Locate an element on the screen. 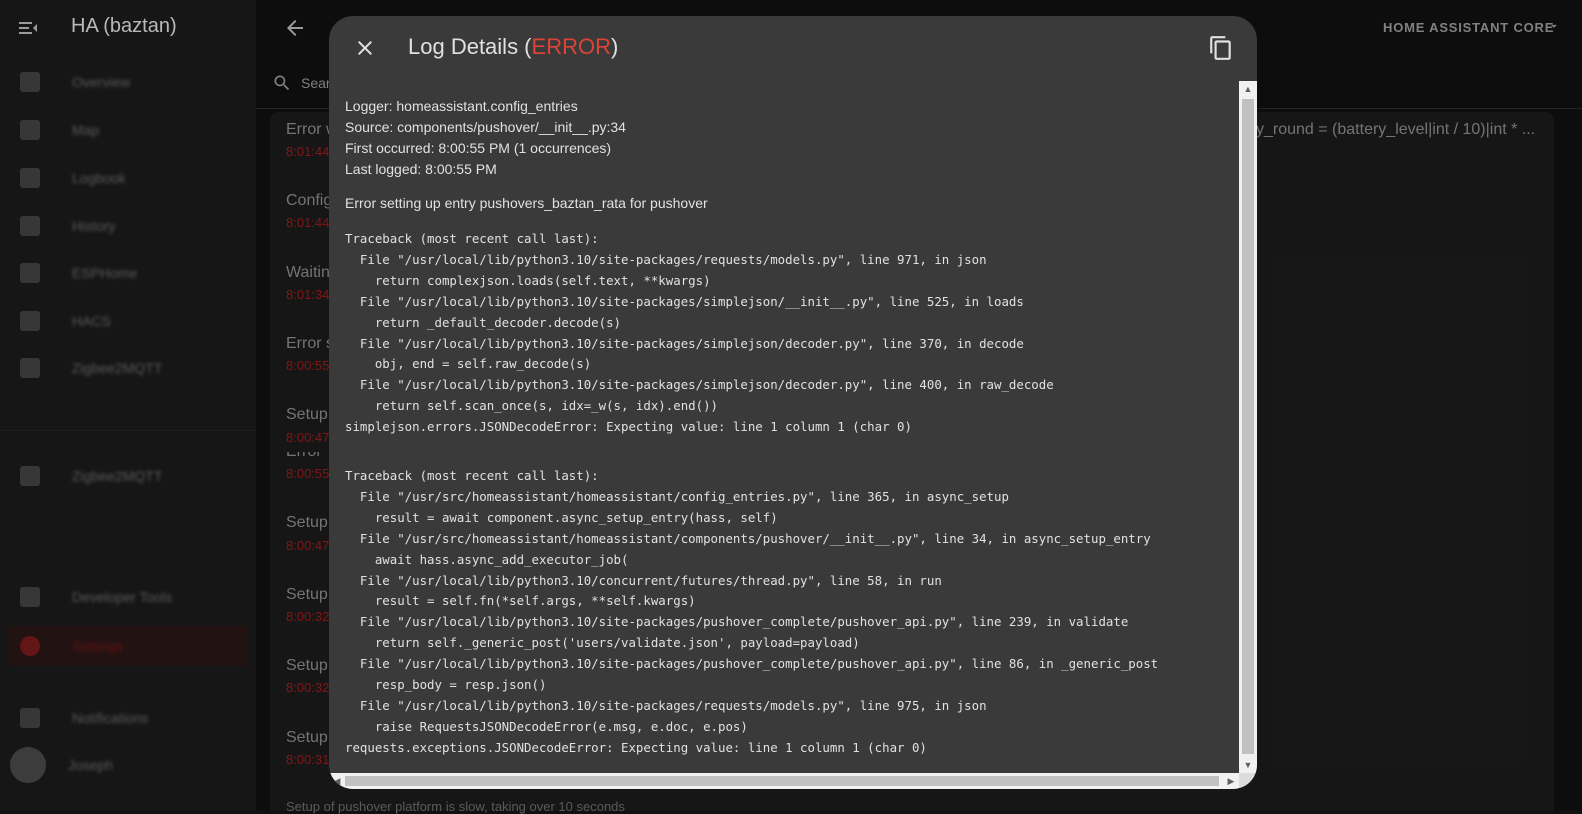 This screenshot has height=814, width=1582. scroll-left-arrow-icon: ◀ is located at coordinates (337, 781).